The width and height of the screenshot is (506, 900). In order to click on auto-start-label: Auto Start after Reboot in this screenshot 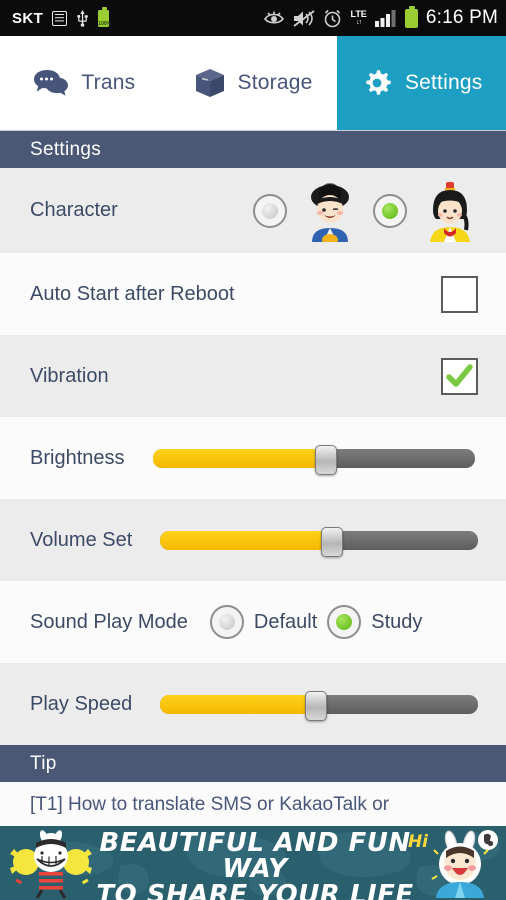, I will do `click(132, 293)`.